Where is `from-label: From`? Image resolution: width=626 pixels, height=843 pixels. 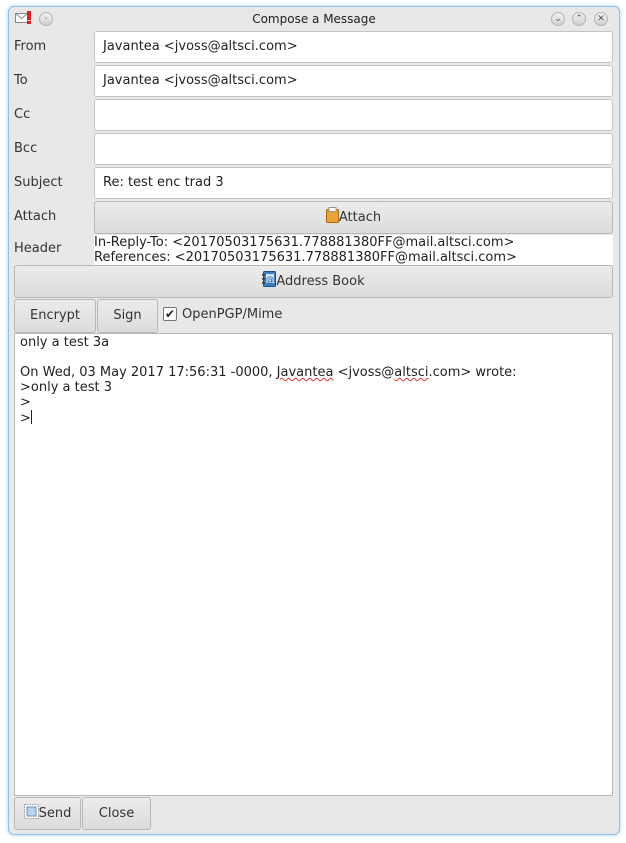
from-label: From is located at coordinates (30, 46).